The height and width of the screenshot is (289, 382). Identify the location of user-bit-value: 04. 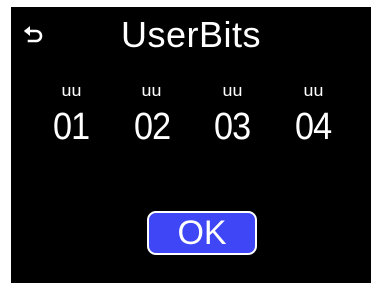
(313, 127).